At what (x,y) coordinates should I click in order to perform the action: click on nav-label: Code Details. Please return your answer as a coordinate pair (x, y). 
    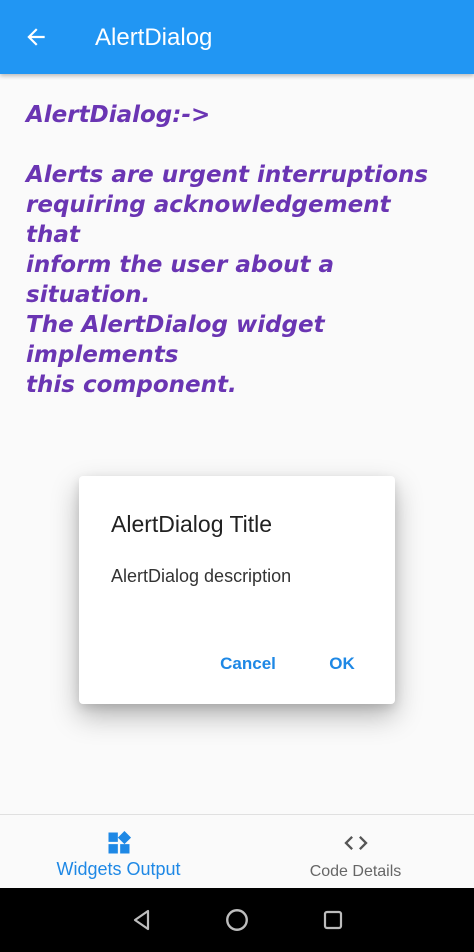
    Looking at the image, I should click on (355, 871).